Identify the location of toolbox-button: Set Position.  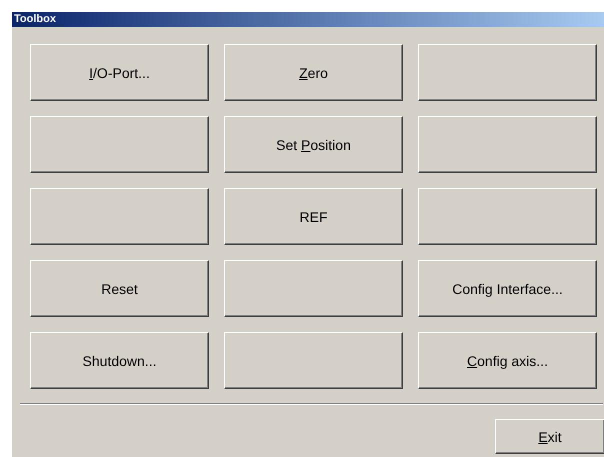
(313, 144).